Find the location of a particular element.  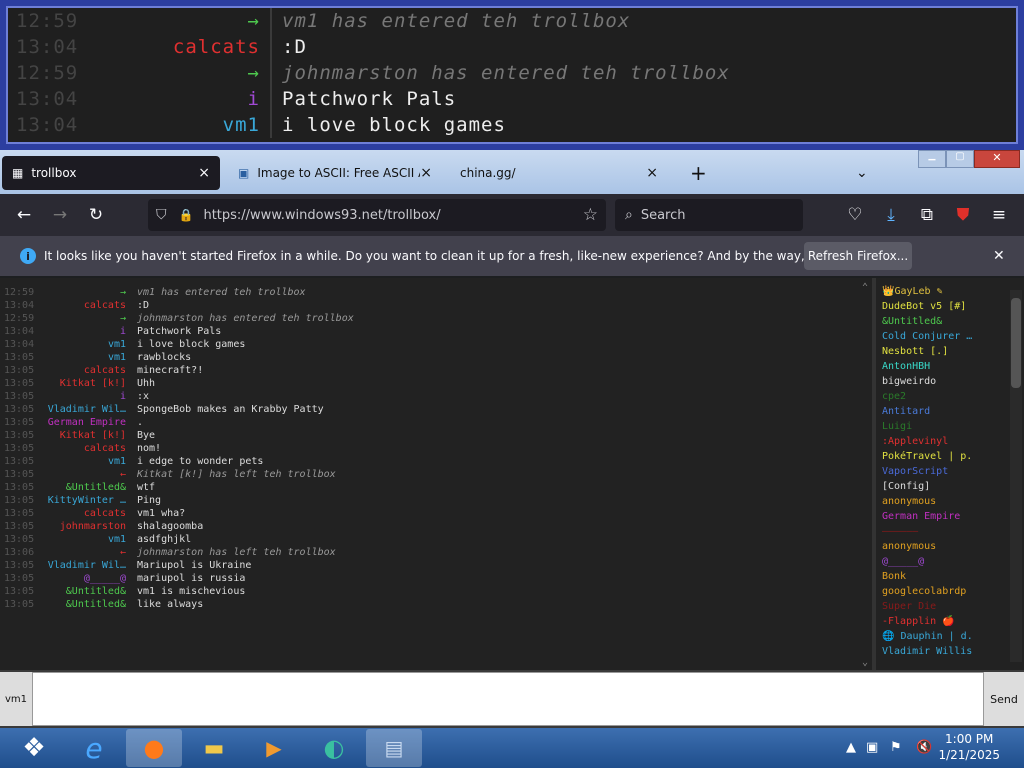

tab-image-to-ascii: ▣ Image to ASCII: Free ASCII Art C × is located at coordinates (335, 173).